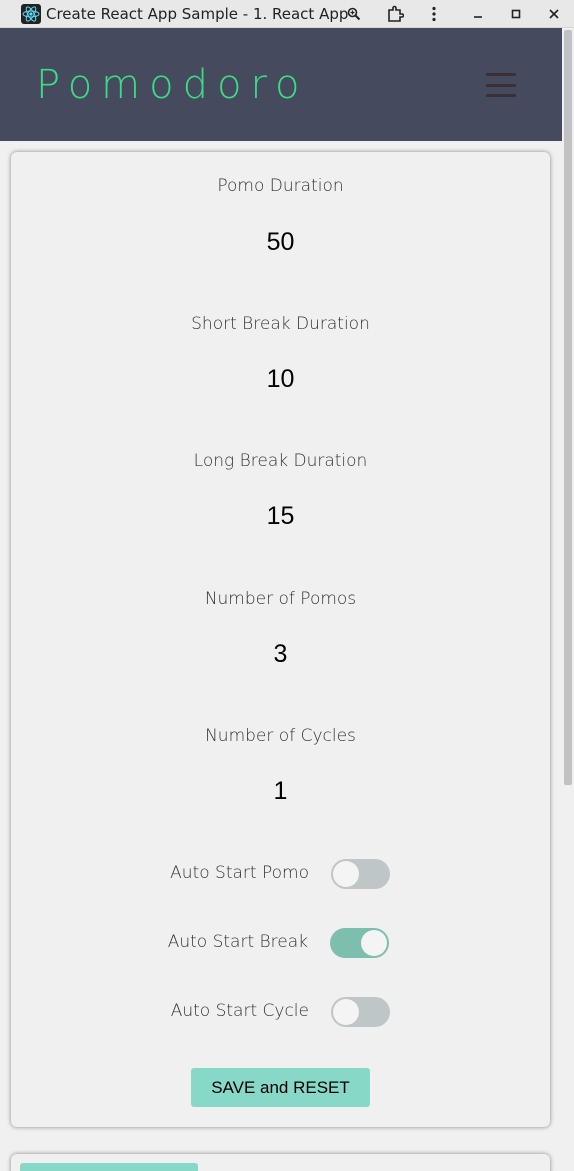 The height and width of the screenshot is (1171, 574). What do you see at coordinates (172, 85) in the screenshot?
I see `app-logo: Pomodoro` at bounding box center [172, 85].